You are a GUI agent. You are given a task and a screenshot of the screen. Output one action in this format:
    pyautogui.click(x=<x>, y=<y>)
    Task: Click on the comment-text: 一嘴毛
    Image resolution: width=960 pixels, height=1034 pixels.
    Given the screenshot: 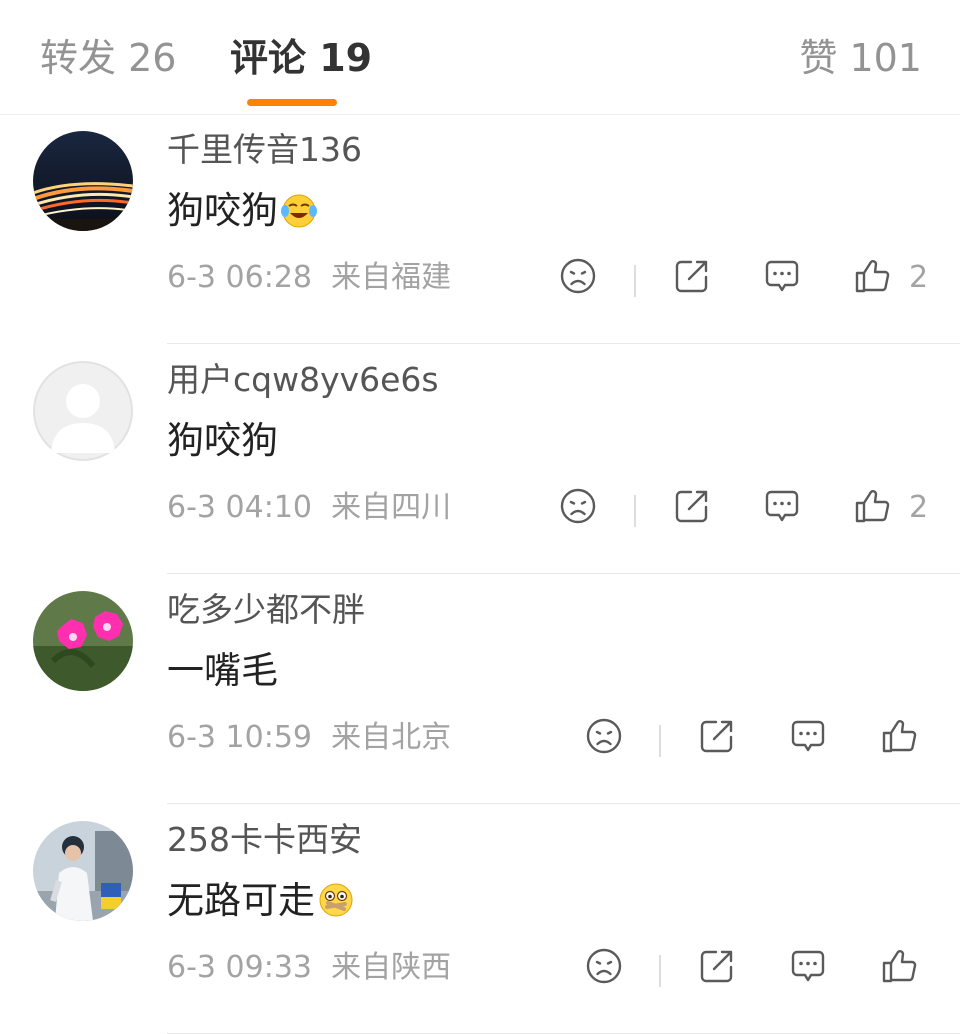 What is the action you would take?
    pyautogui.click(x=222, y=671)
    